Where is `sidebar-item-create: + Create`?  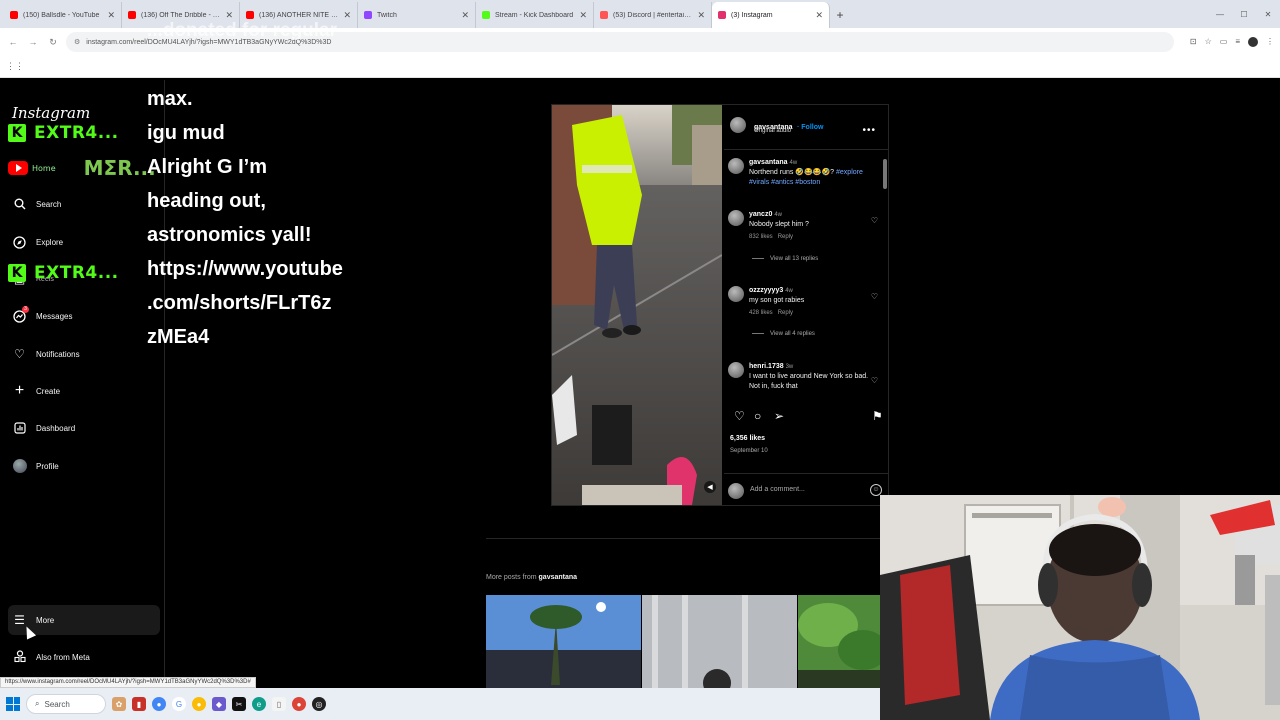
sidebar-item-create: + Create is located at coordinates (84, 391).